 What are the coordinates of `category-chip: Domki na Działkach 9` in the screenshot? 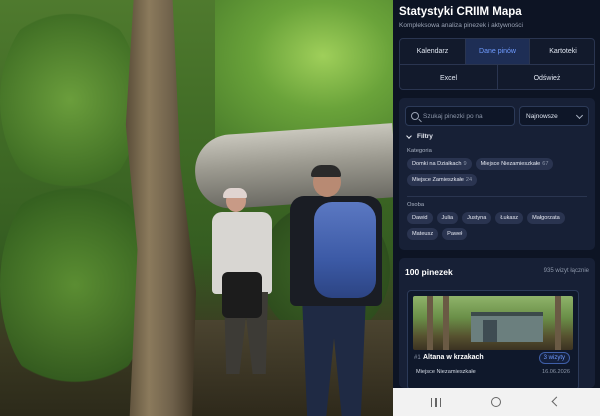 It's located at (439, 164).